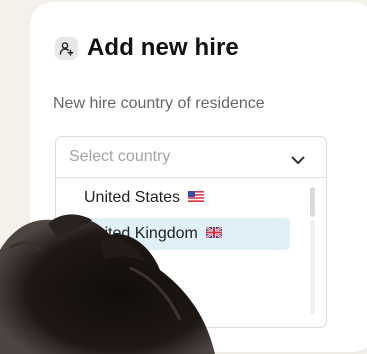 The width and height of the screenshot is (367, 354). Describe the element at coordinates (149, 306) in the screenshot. I see `flag-ao-icon` at that location.